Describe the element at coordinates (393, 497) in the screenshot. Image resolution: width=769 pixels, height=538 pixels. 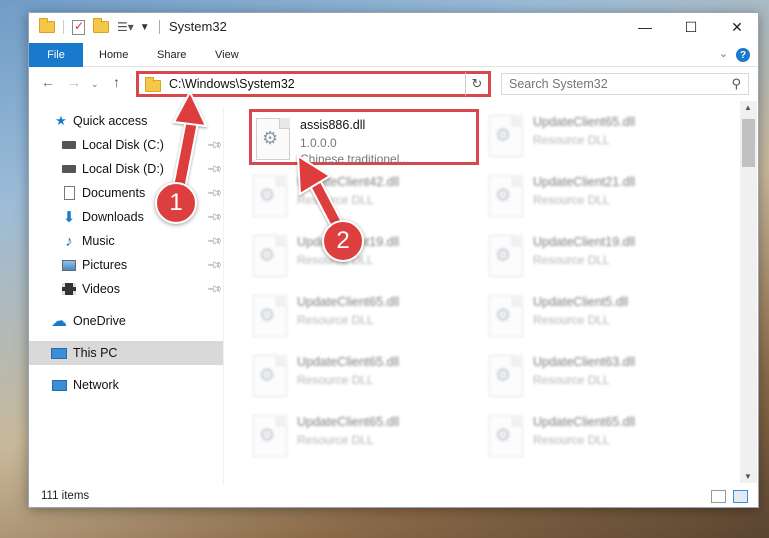
I see `status-bar: 111 items` at that location.